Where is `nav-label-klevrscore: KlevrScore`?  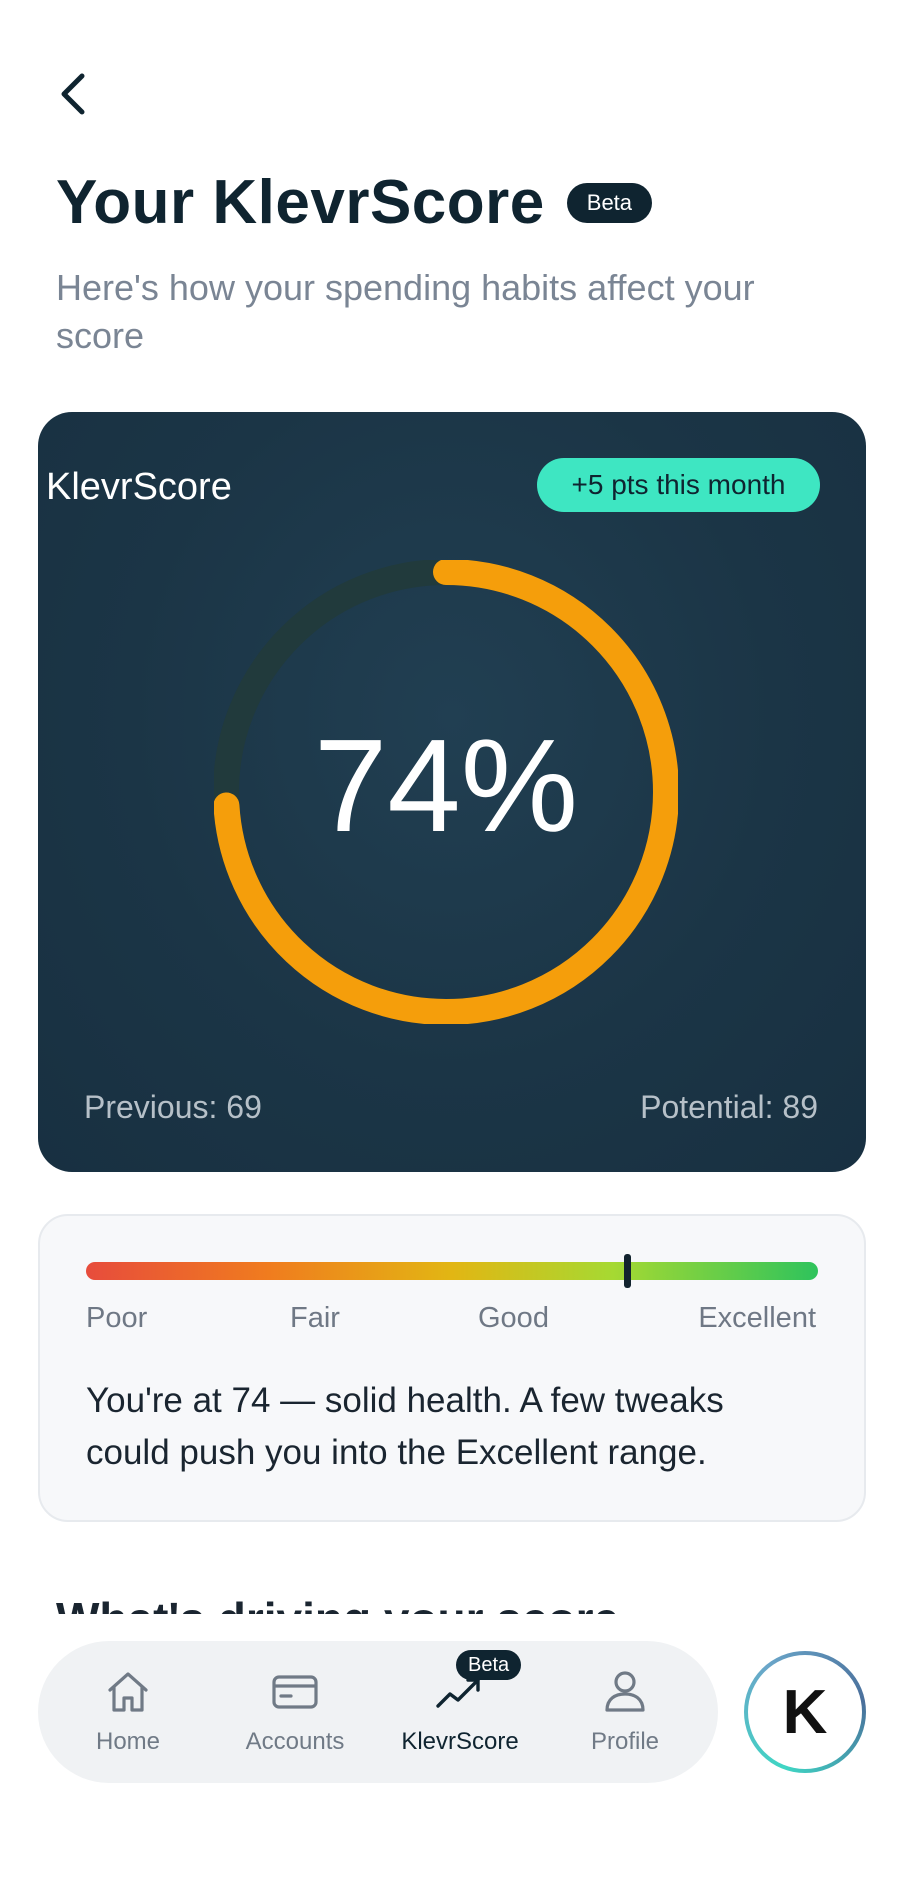 nav-label-klevrscore: KlevrScore is located at coordinates (460, 1741).